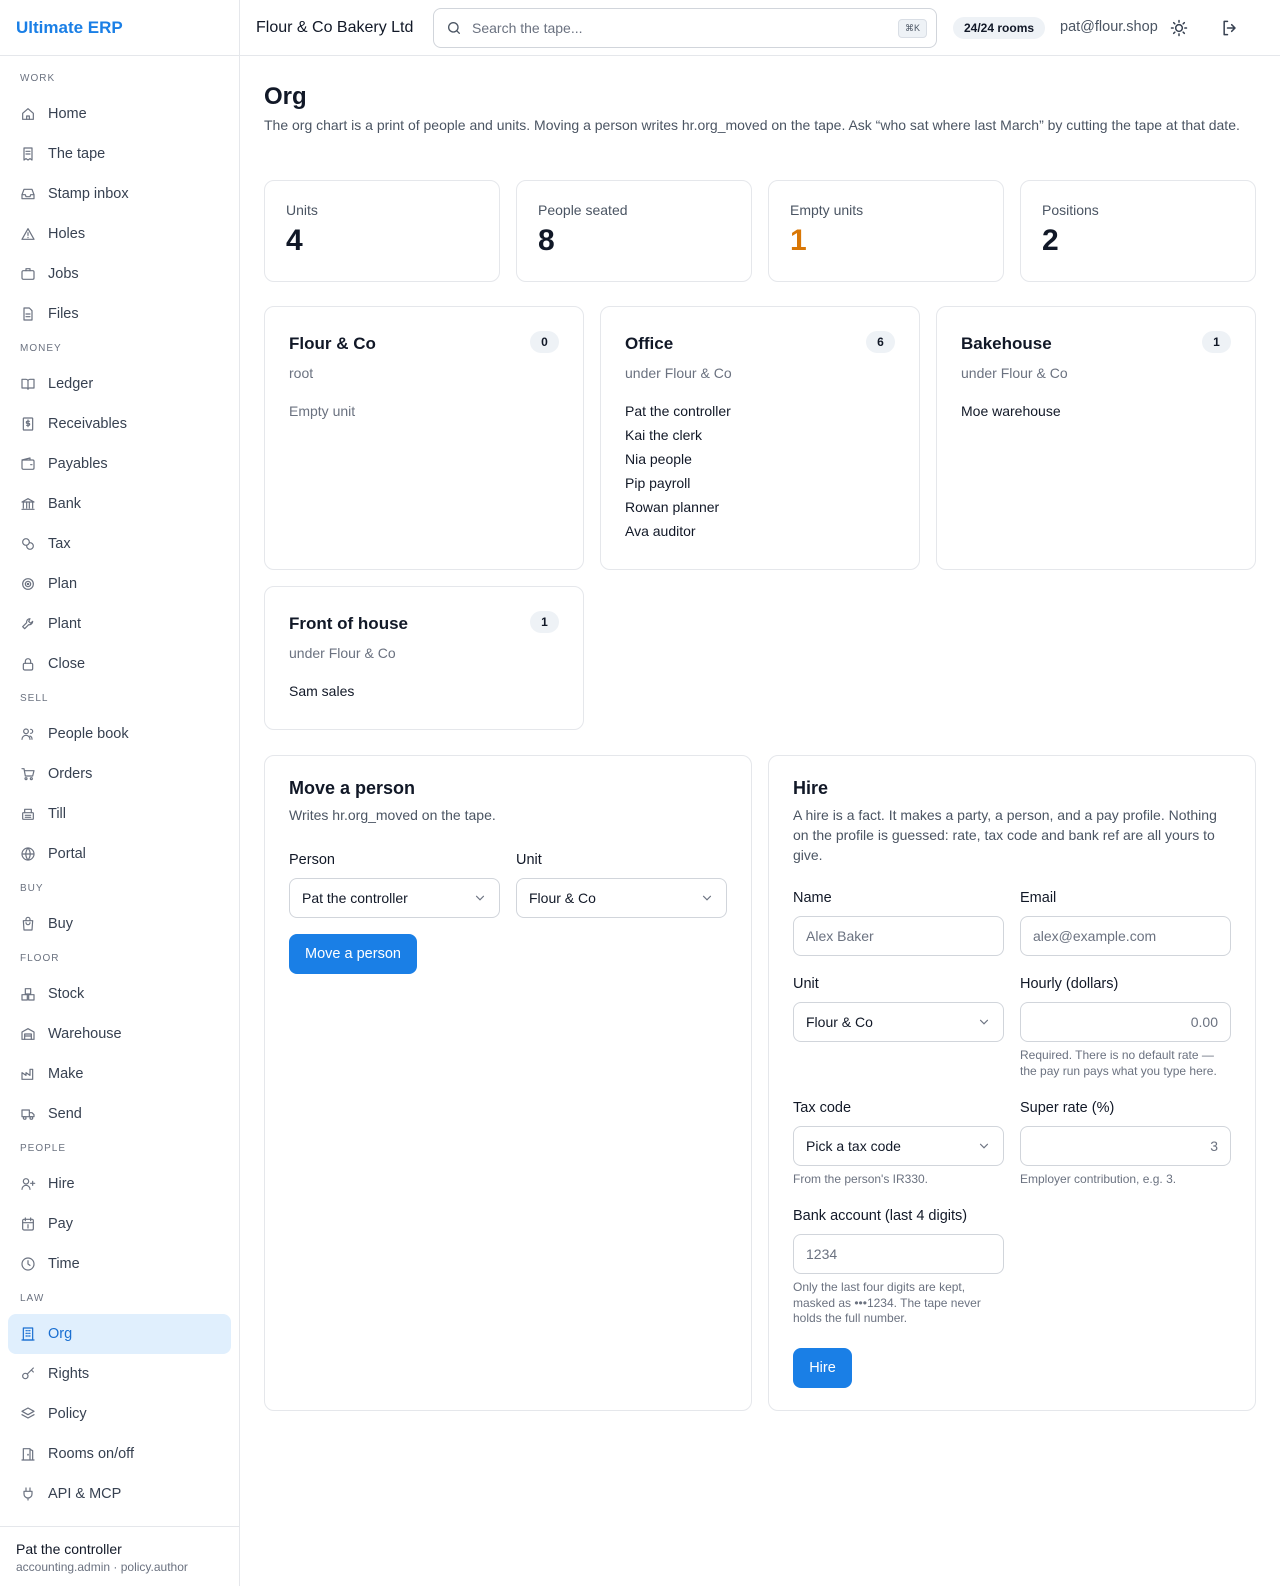  I want to click on unit-name: Flour & Co, so click(332, 343).